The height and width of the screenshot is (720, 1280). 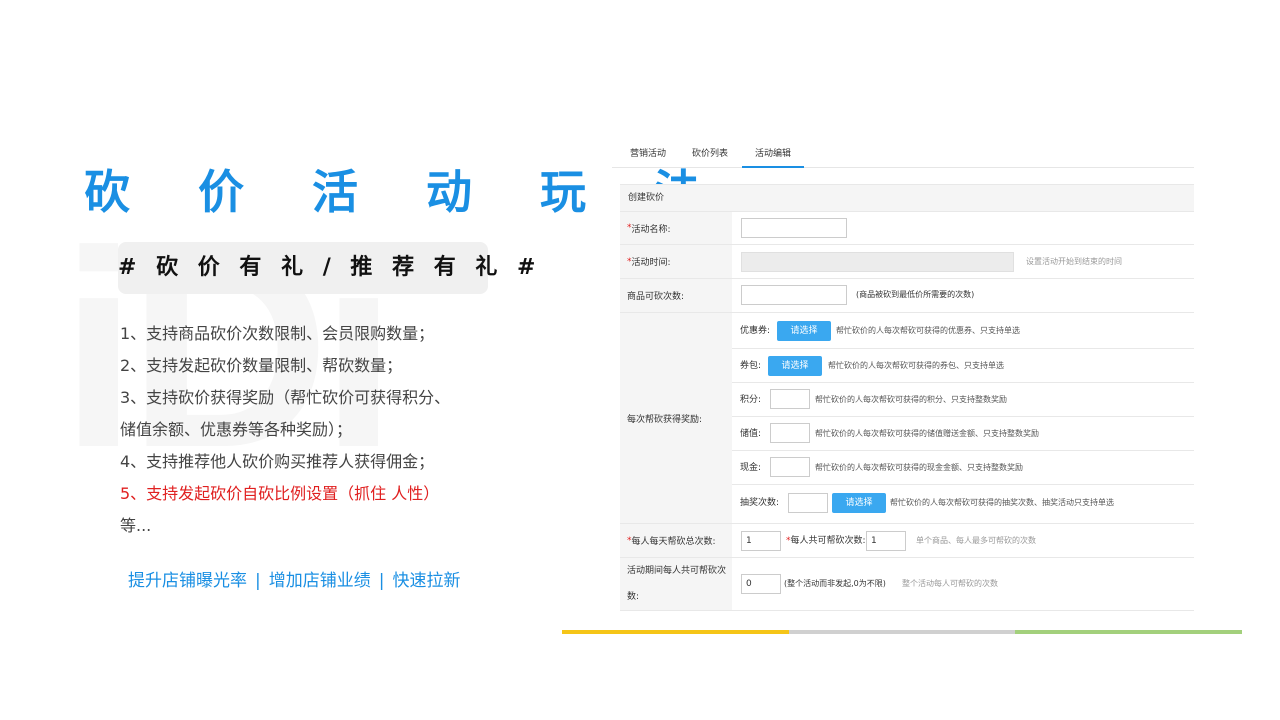 I want to click on coupon-select-button: 请选择, so click(x=804, y=331).